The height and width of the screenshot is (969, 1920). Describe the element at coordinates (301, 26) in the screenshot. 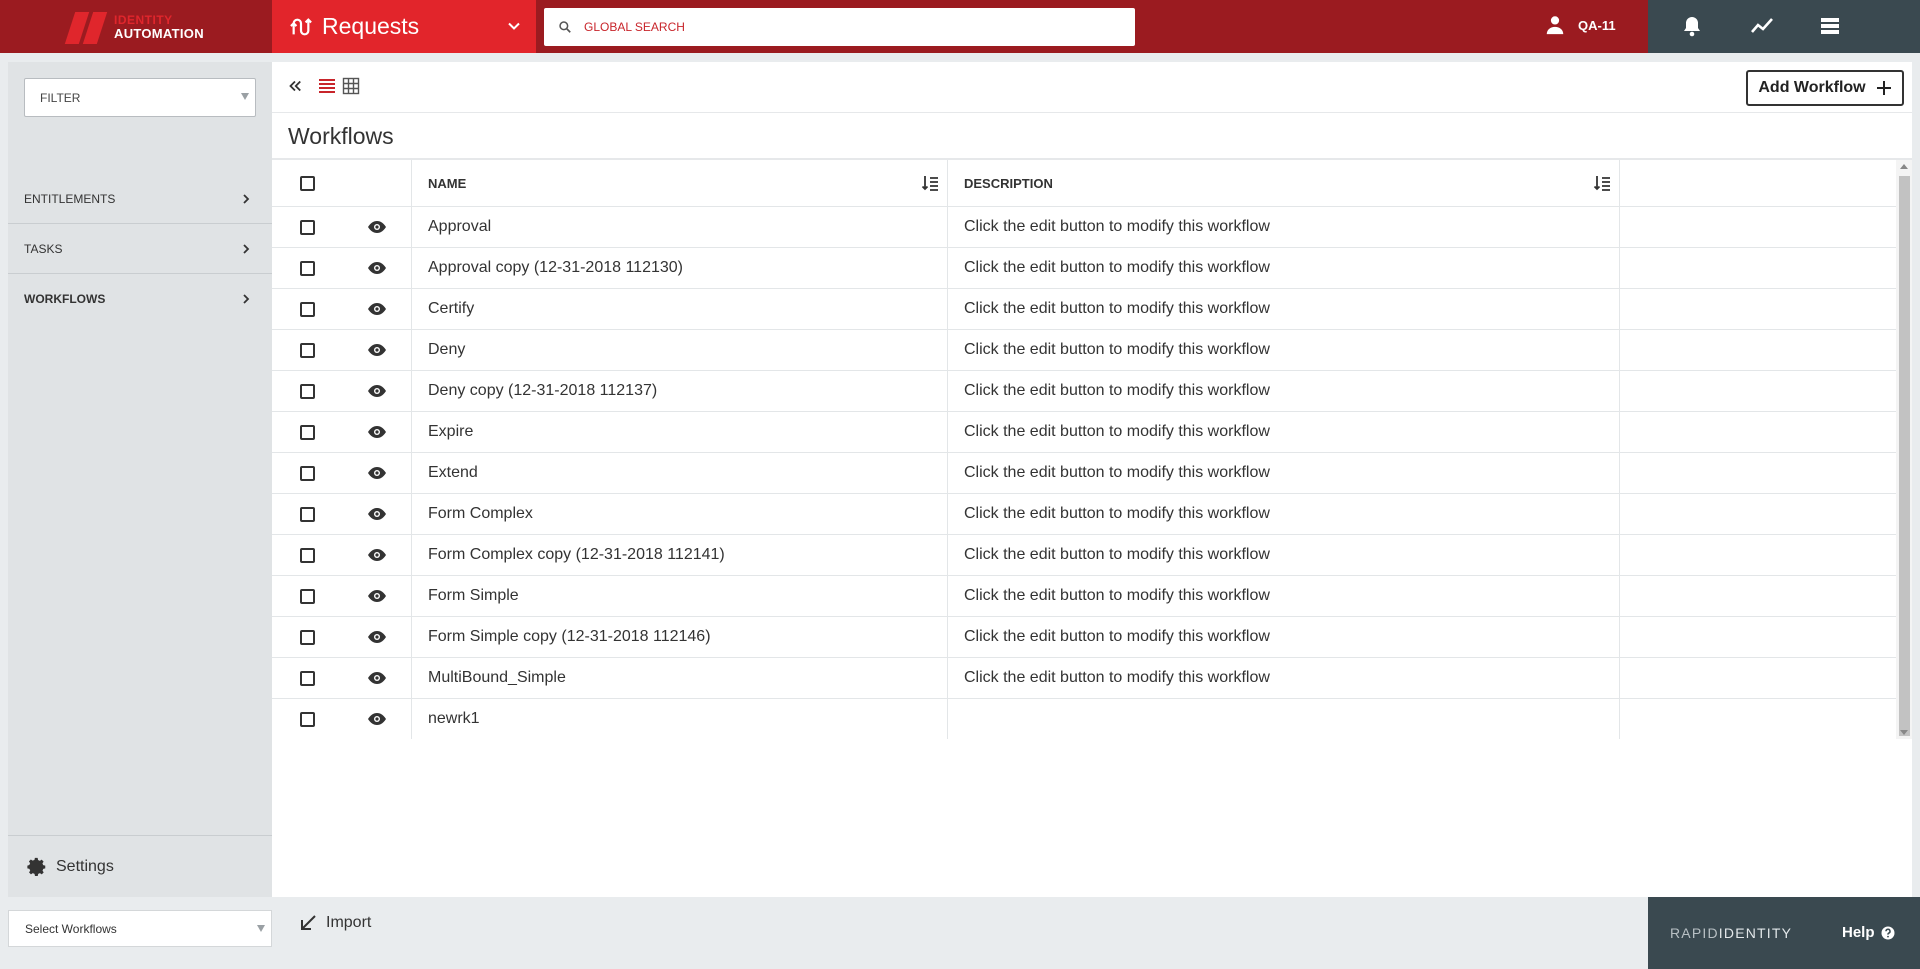

I see `workflow-icon` at that location.